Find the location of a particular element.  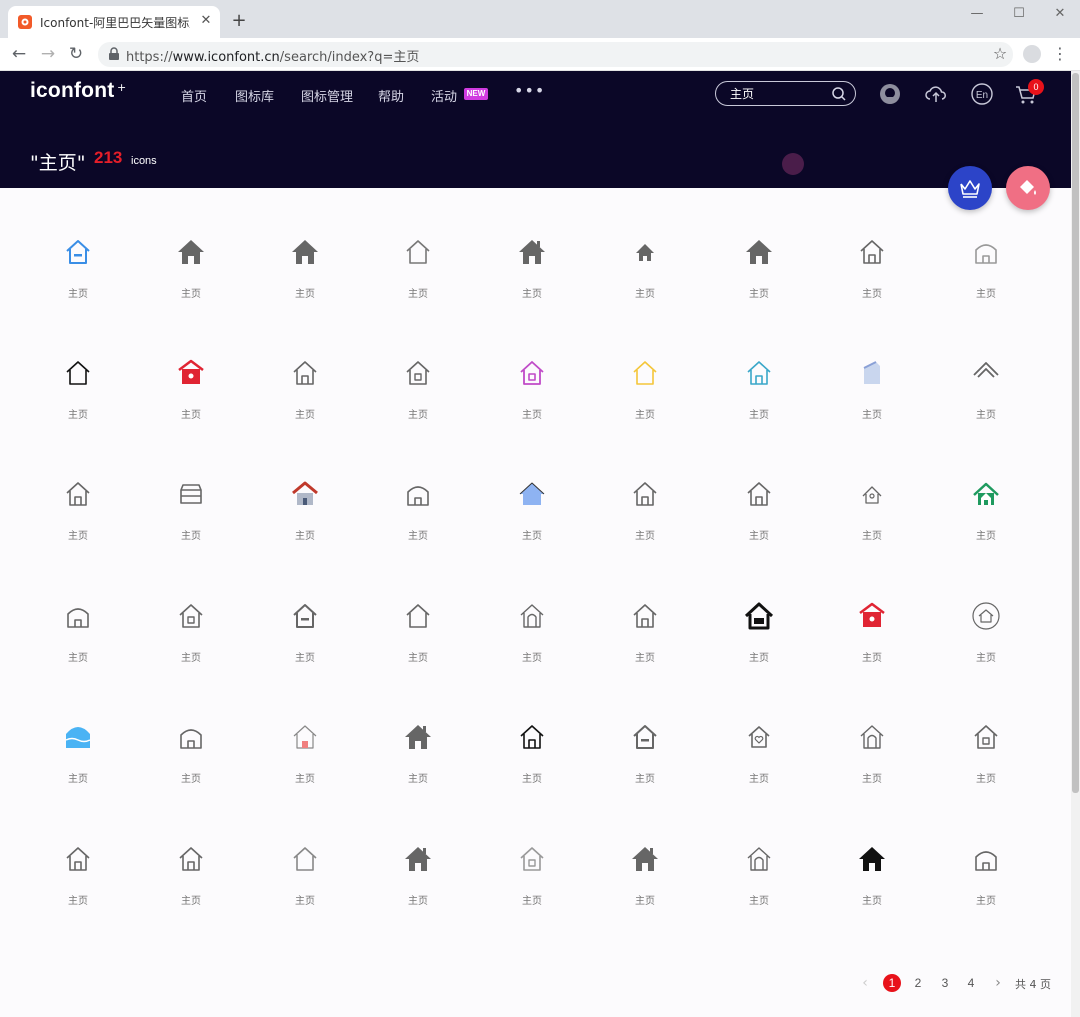

nav-help: 帮助 is located at coordinates (391, 95).